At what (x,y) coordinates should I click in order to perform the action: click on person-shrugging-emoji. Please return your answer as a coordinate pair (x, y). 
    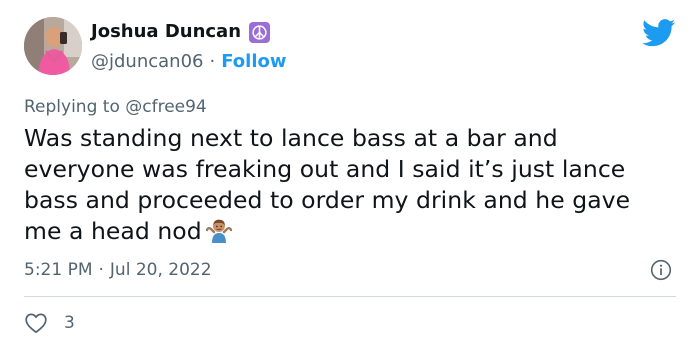
    Looking at the image, I should click on (218, 230).